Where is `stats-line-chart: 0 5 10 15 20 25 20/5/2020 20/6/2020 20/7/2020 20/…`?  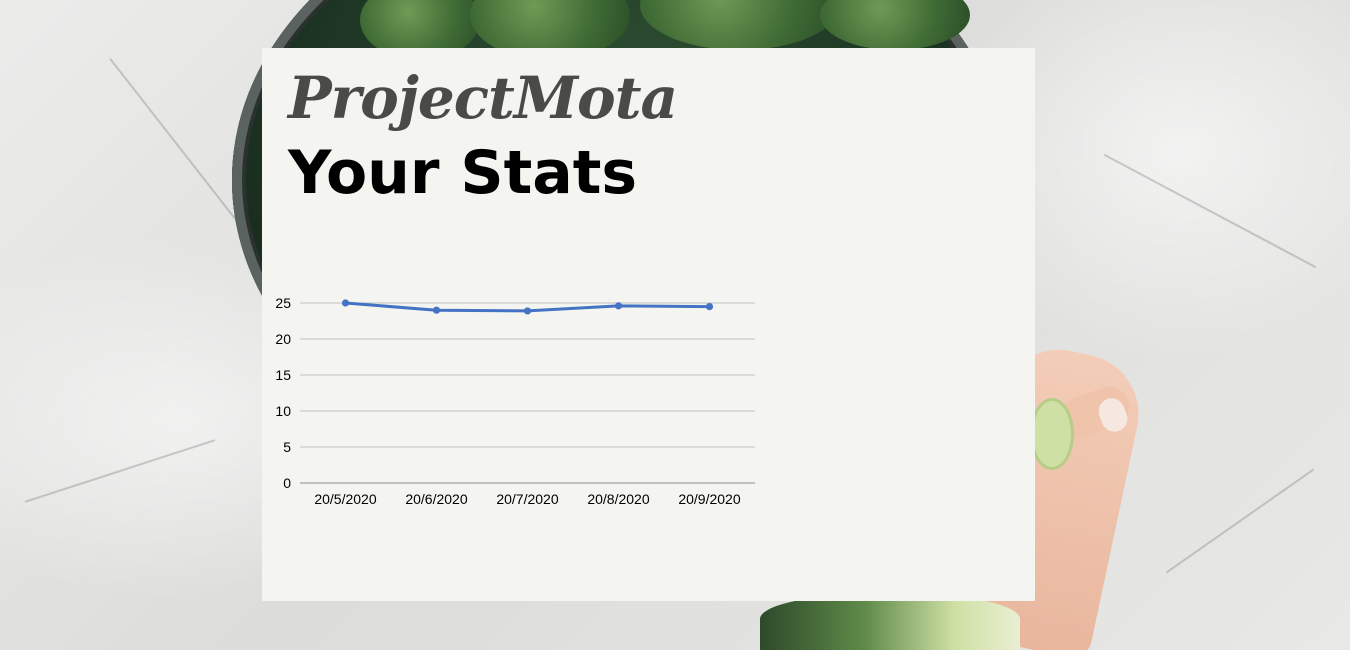 stats-line-chart: 0 5 10 15 20 25 20/5/2020 20/6/2020 20/7/2020 20/… is located at coordinates (515, 401).